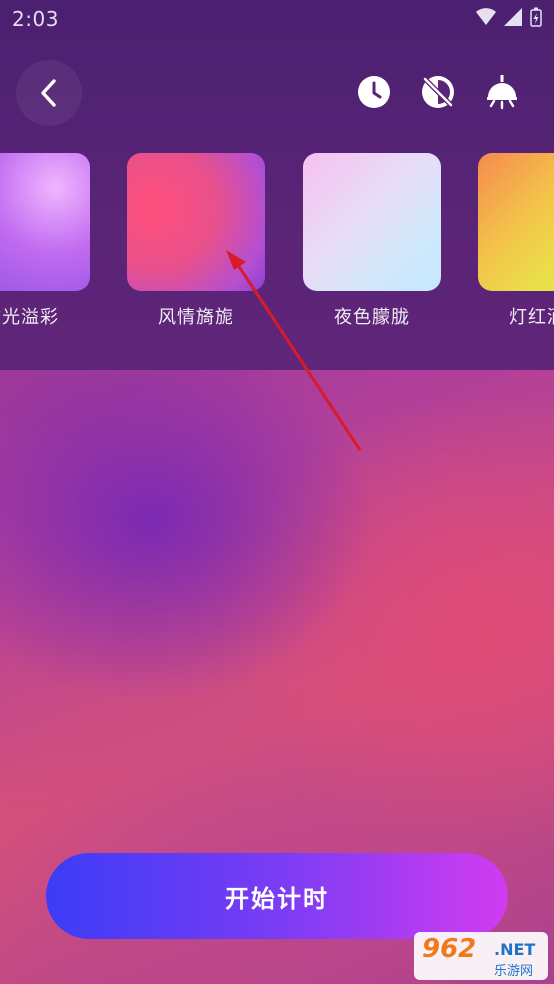 This screenshot has width=554, height=984. I want to click on brightness-off-icon, so click(438, 92).